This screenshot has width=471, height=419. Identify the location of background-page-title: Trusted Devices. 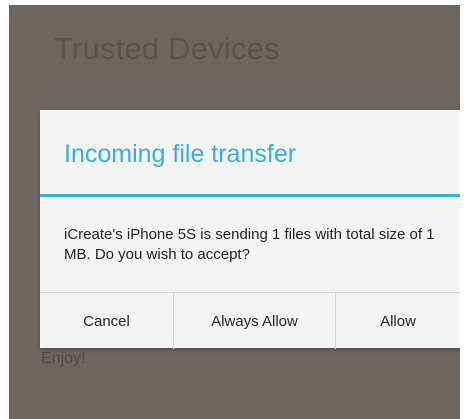
(167, 48).